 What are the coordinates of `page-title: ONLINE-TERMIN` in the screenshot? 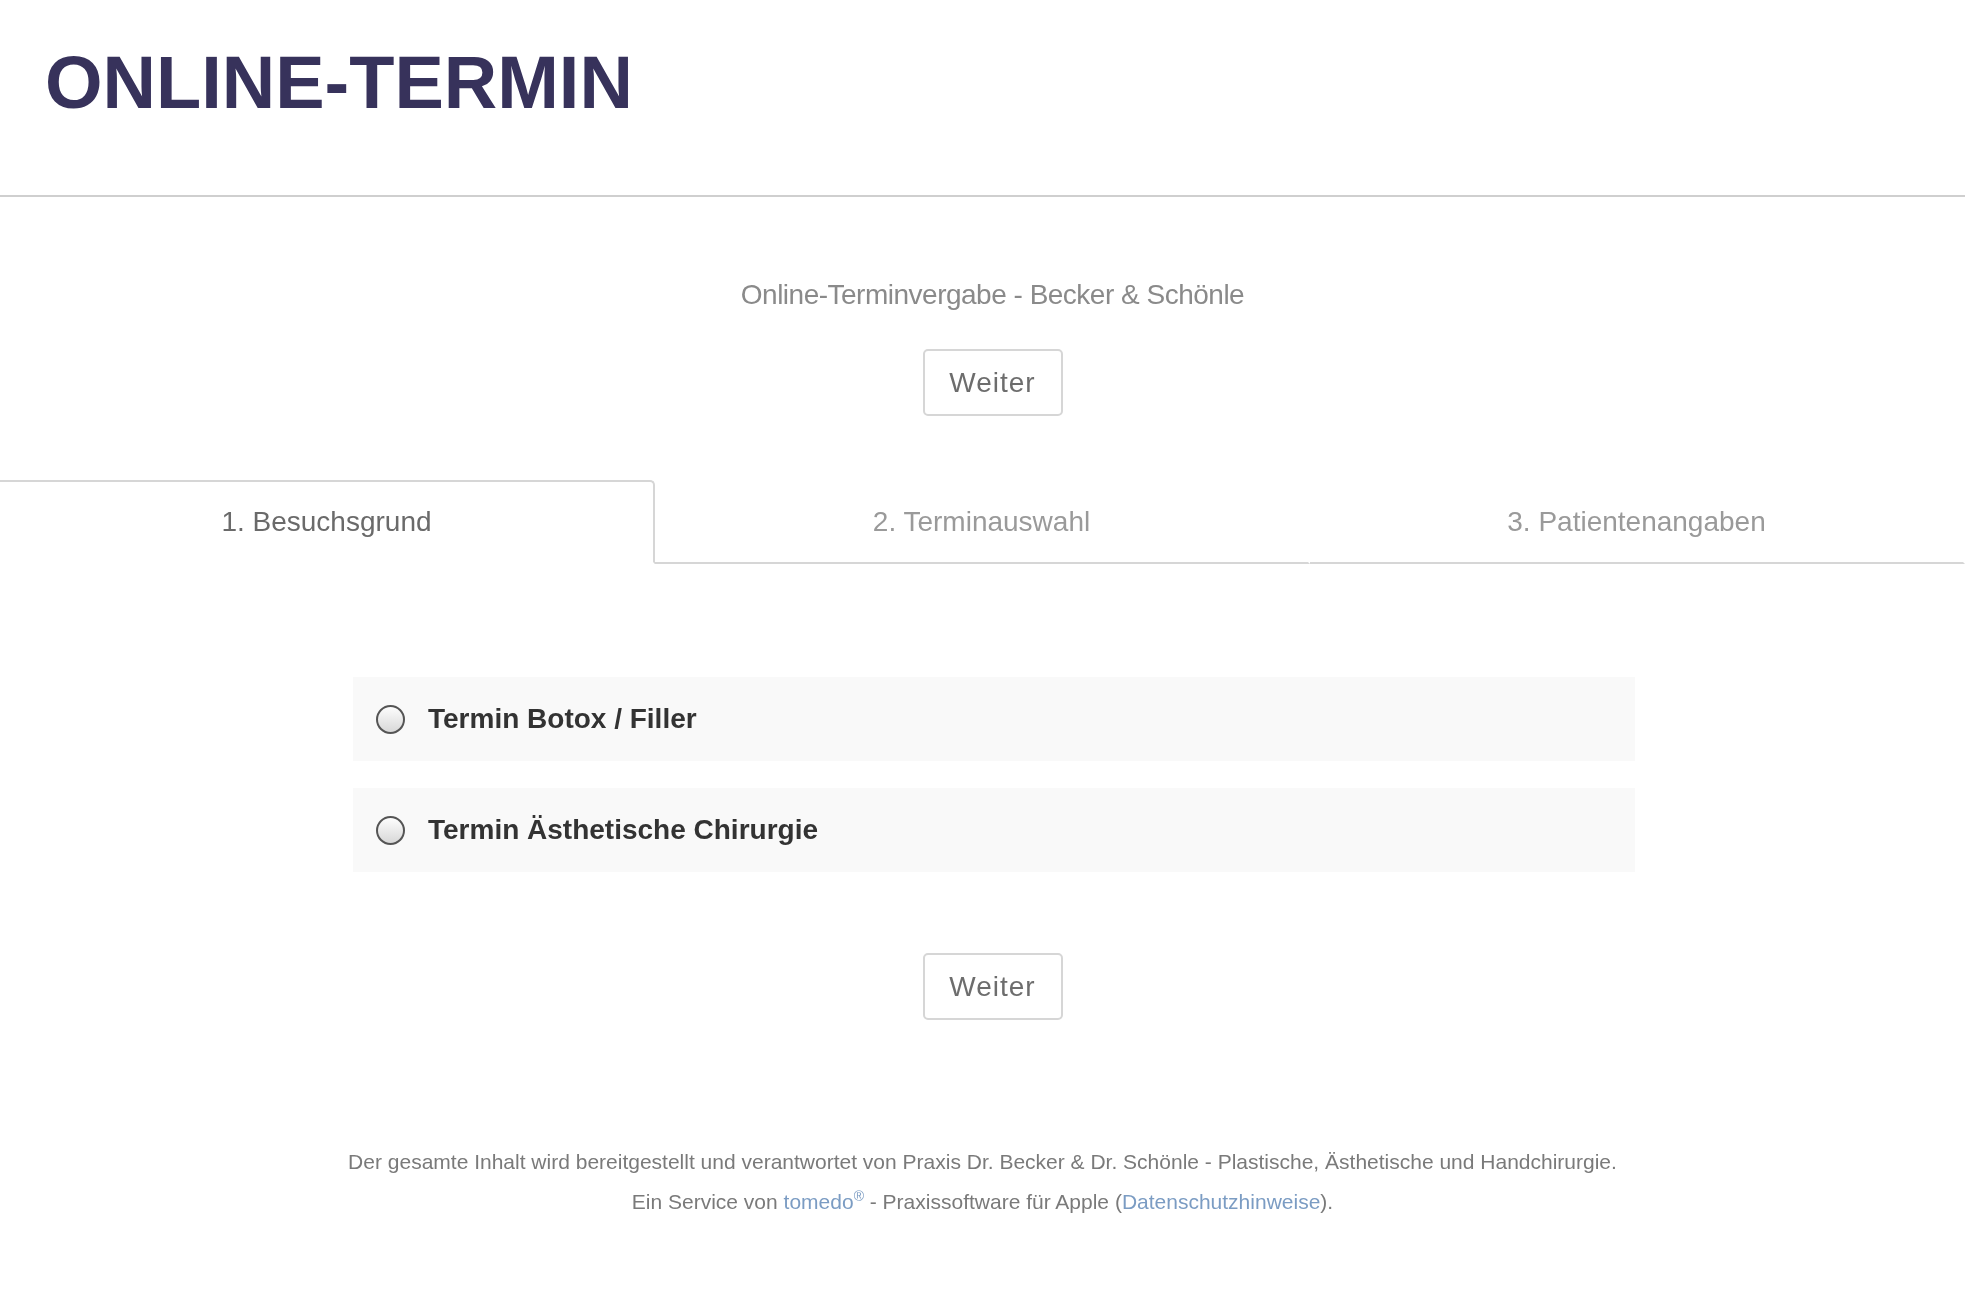 It's located at (339, 82).